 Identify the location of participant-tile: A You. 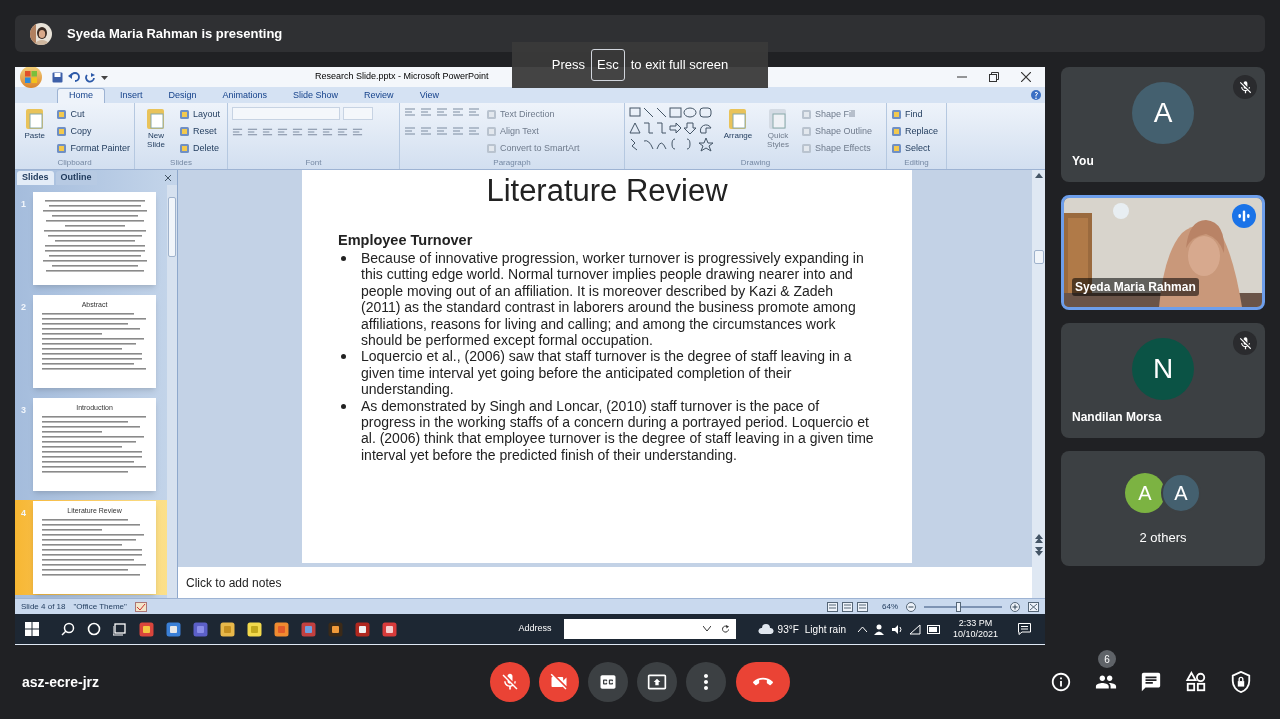
(1163, 124).